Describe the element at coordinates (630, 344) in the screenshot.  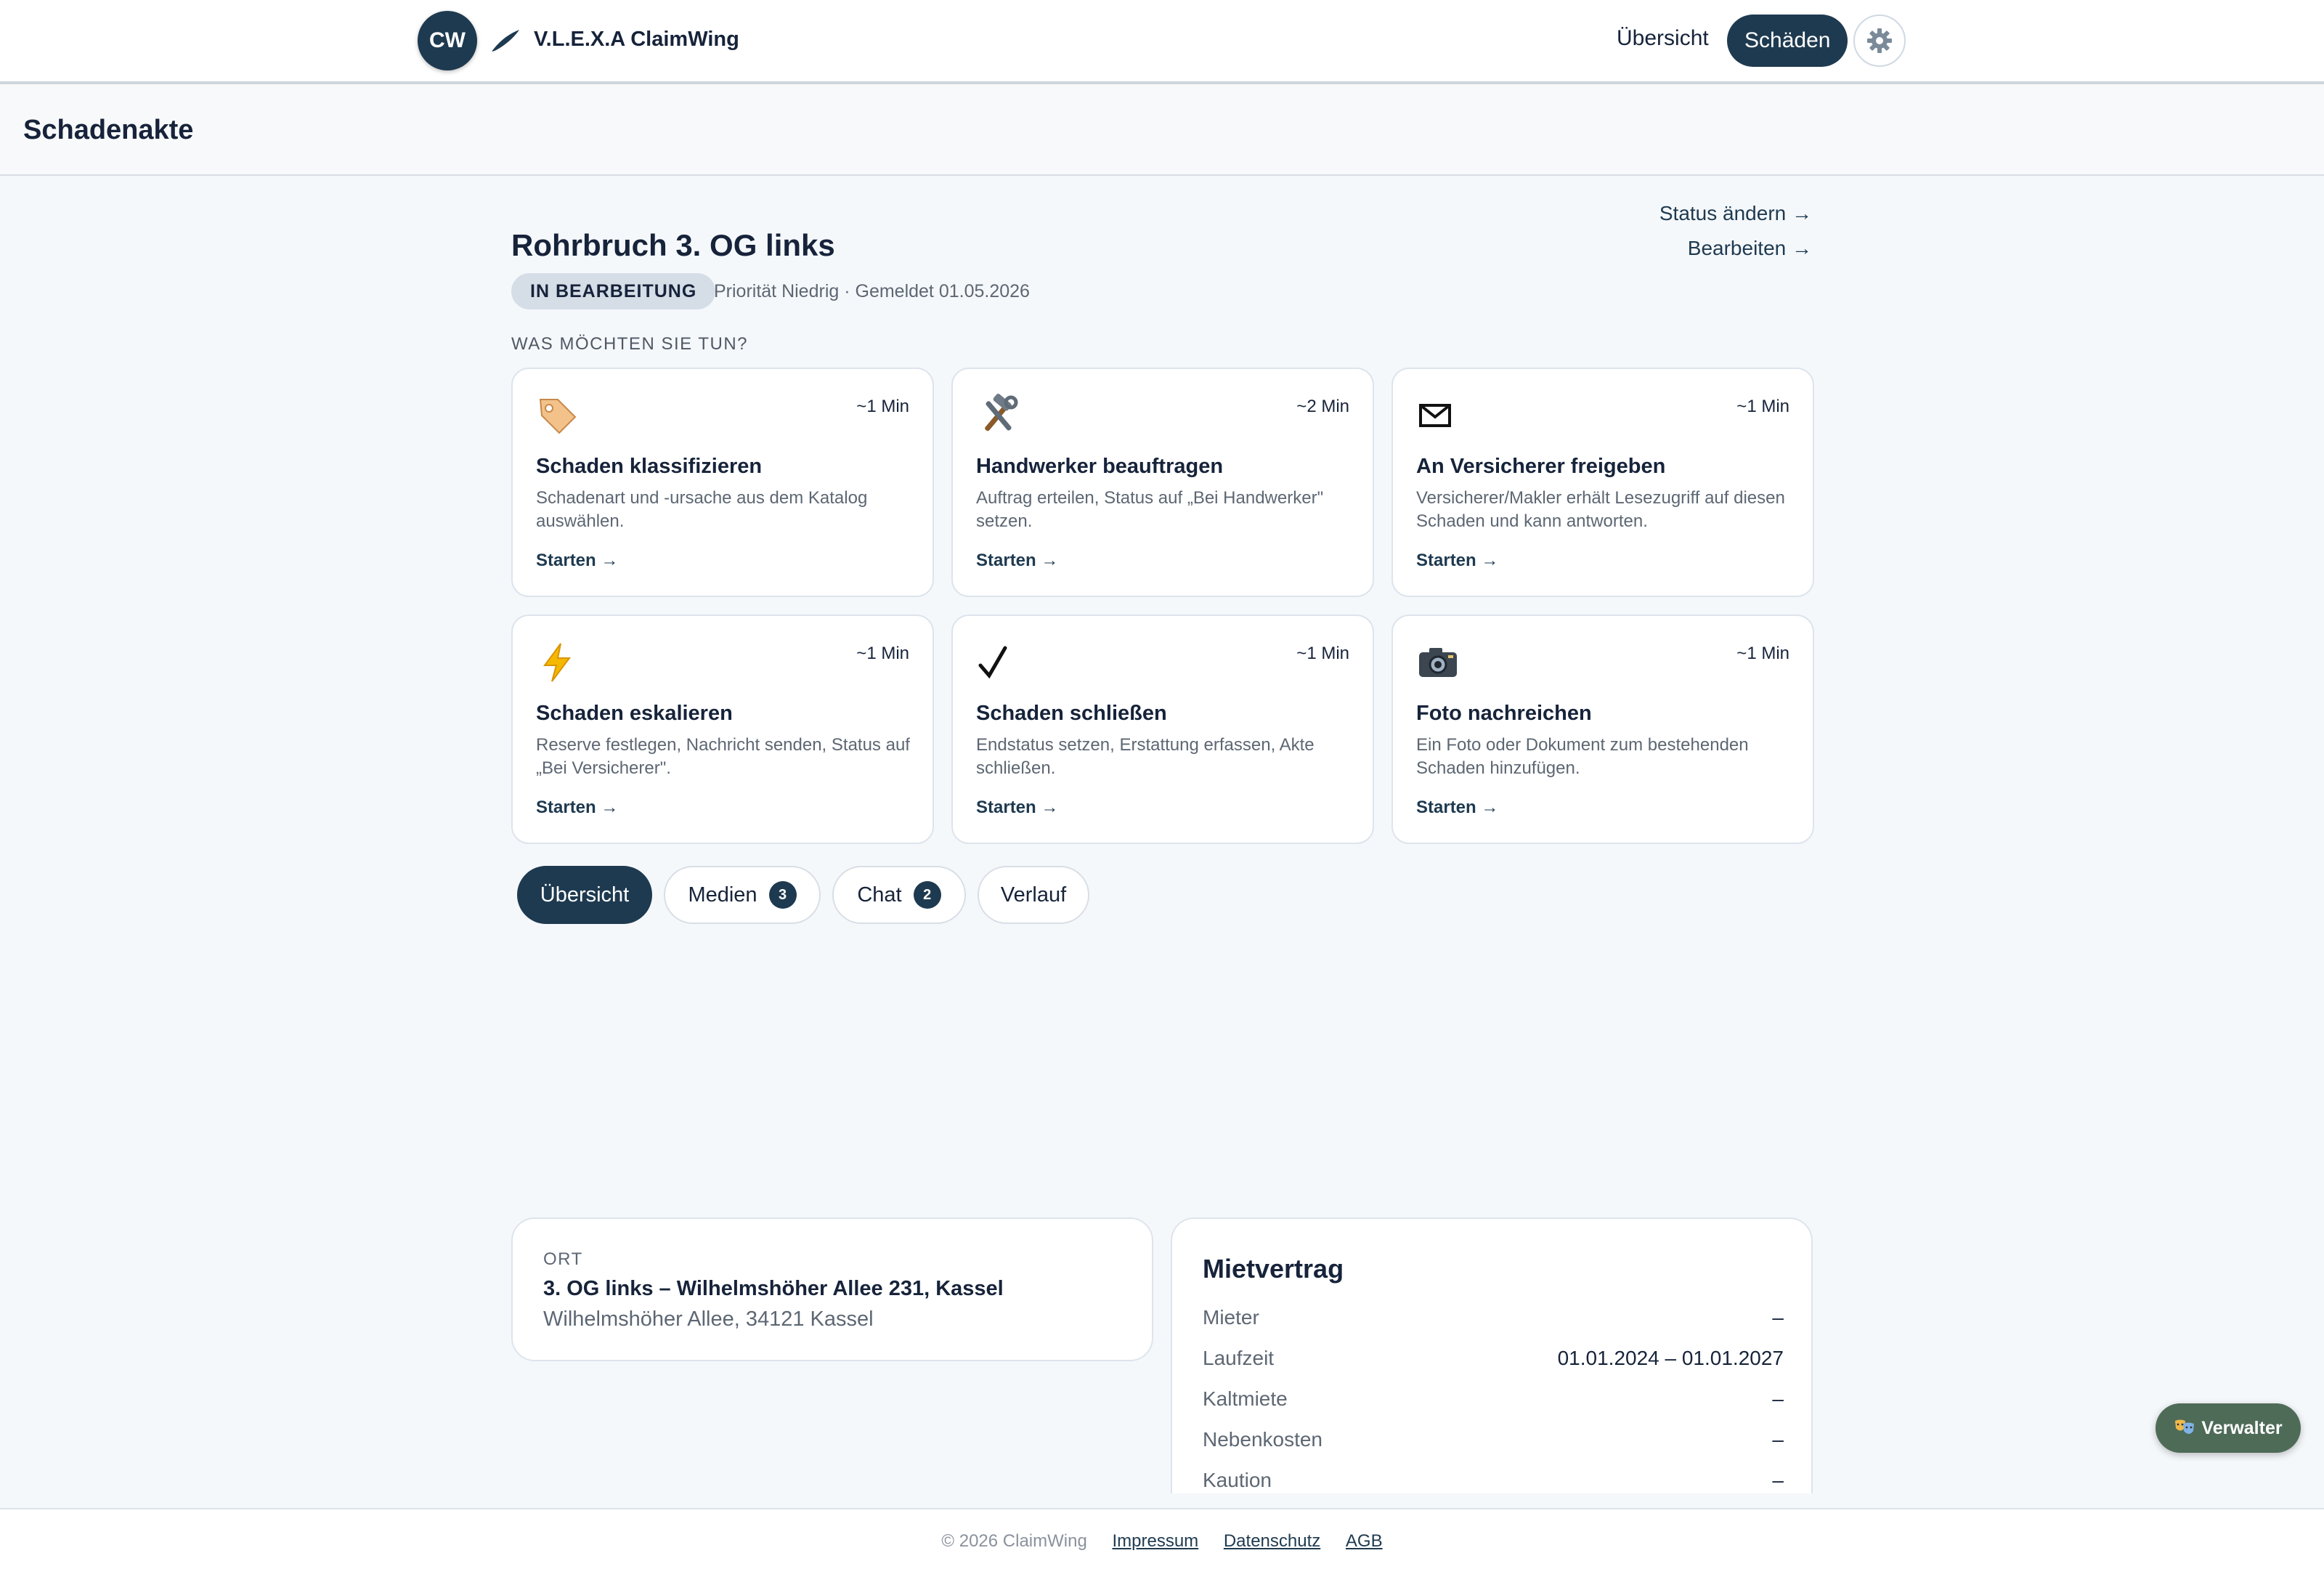
I see `actions-section-label: WAS MÖCHTEN SIE TUN?` at that location.